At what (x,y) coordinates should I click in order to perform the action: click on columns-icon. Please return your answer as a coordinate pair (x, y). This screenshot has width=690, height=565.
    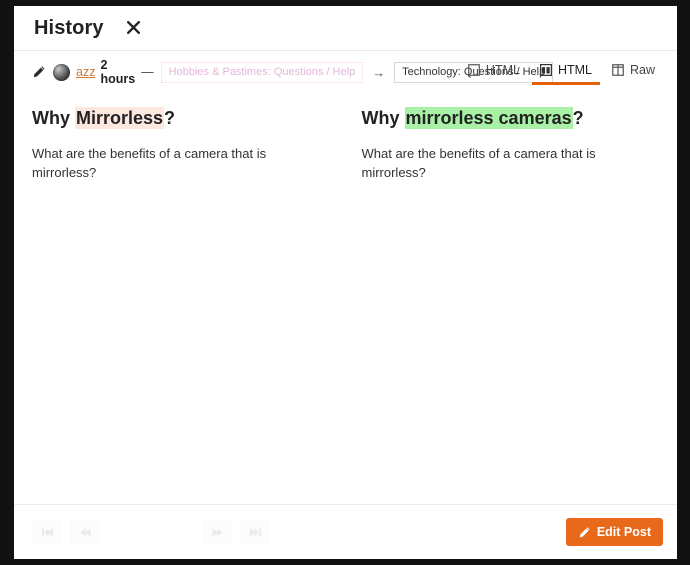
    Looking at the image, I should click on (618, 70).